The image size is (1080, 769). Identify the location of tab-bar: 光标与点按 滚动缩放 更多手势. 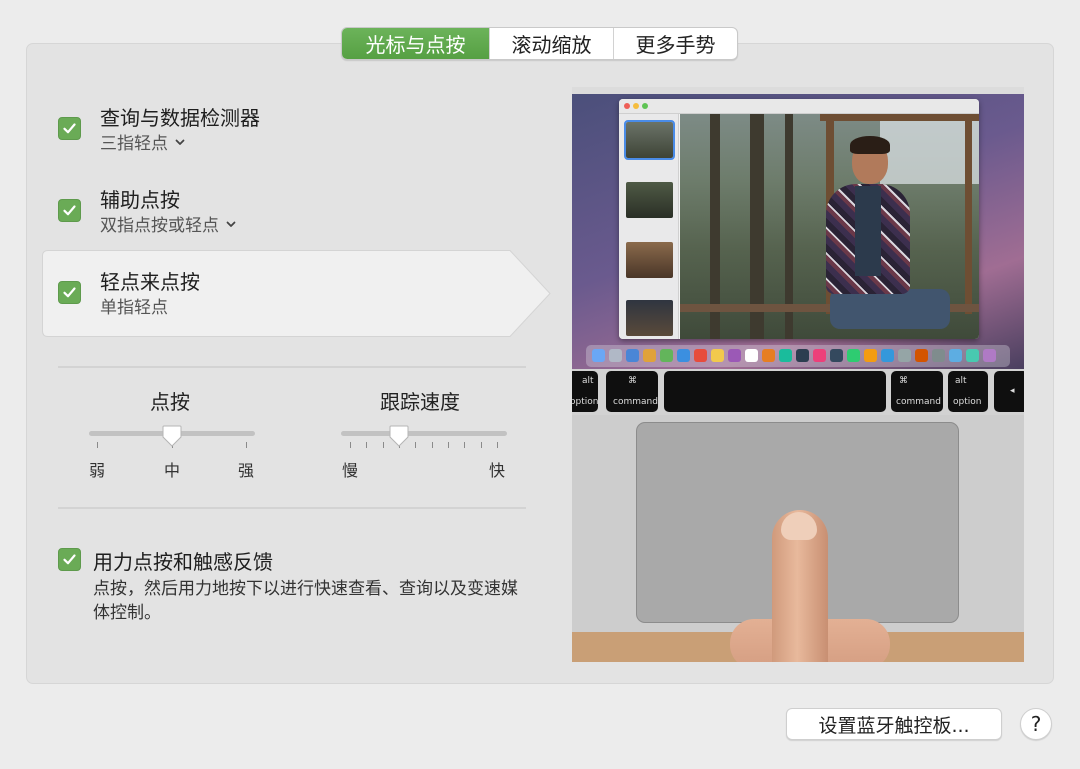
(539, 43).